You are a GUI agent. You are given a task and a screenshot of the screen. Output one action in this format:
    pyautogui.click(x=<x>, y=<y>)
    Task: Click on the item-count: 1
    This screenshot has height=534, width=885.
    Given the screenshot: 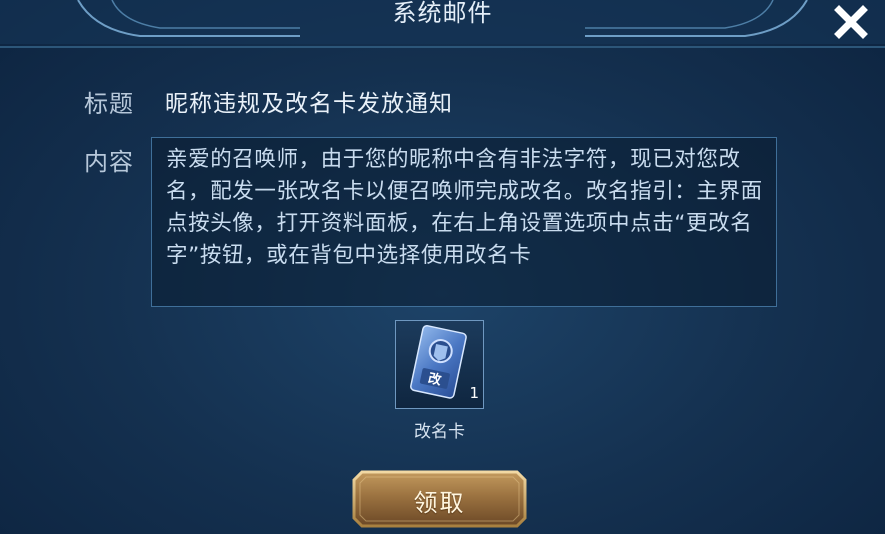 What is the action you would take?
    pyautogui.click(x=474, y=393)
    